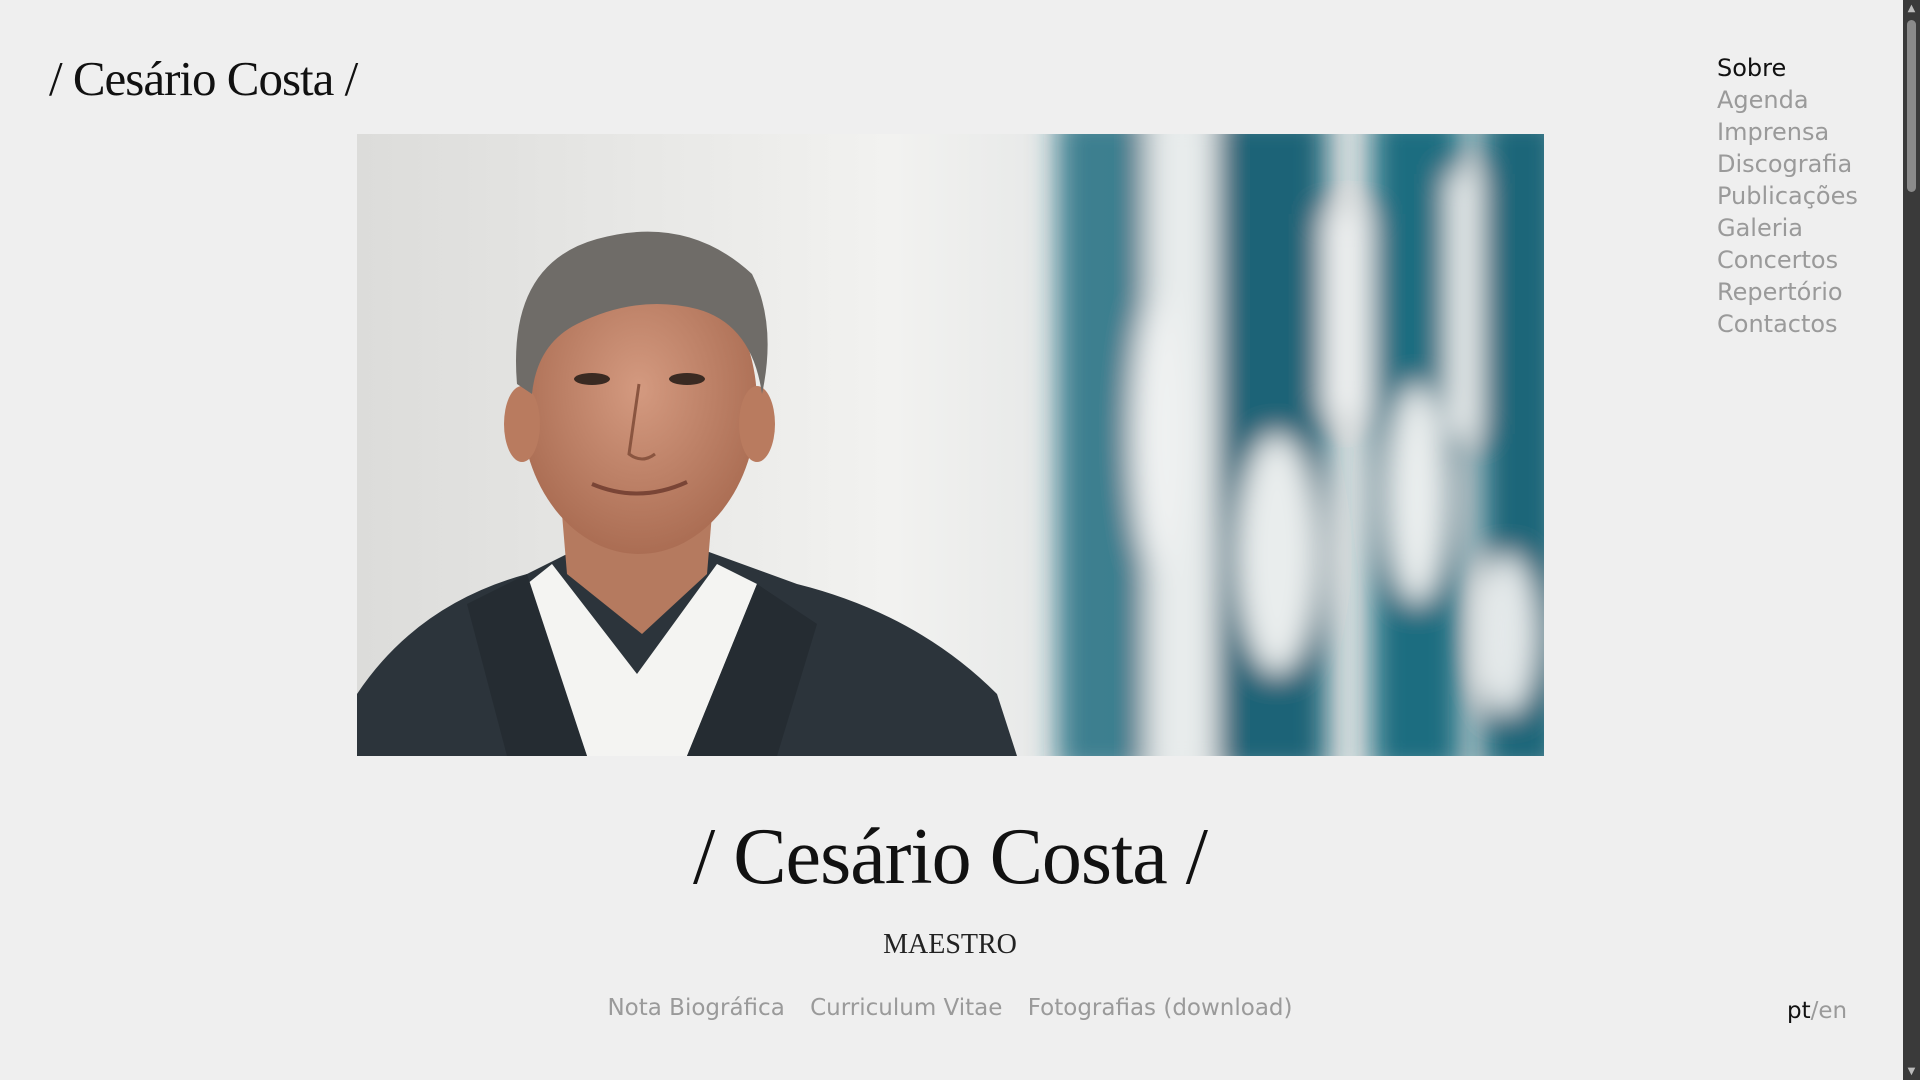  I want to click on nav-item-agenda: Agenda, so click(1787, 100).